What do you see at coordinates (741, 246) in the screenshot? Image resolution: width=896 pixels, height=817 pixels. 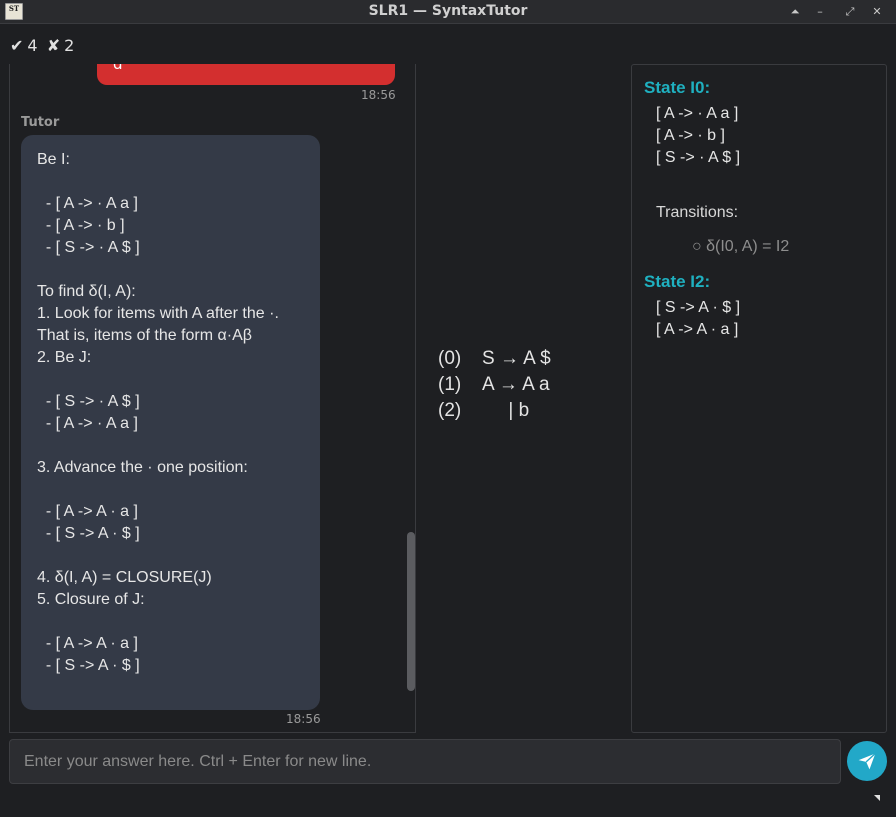 I see `transition-item: ○ δ(I0, A) = I2` at bounding box center [741, 246].